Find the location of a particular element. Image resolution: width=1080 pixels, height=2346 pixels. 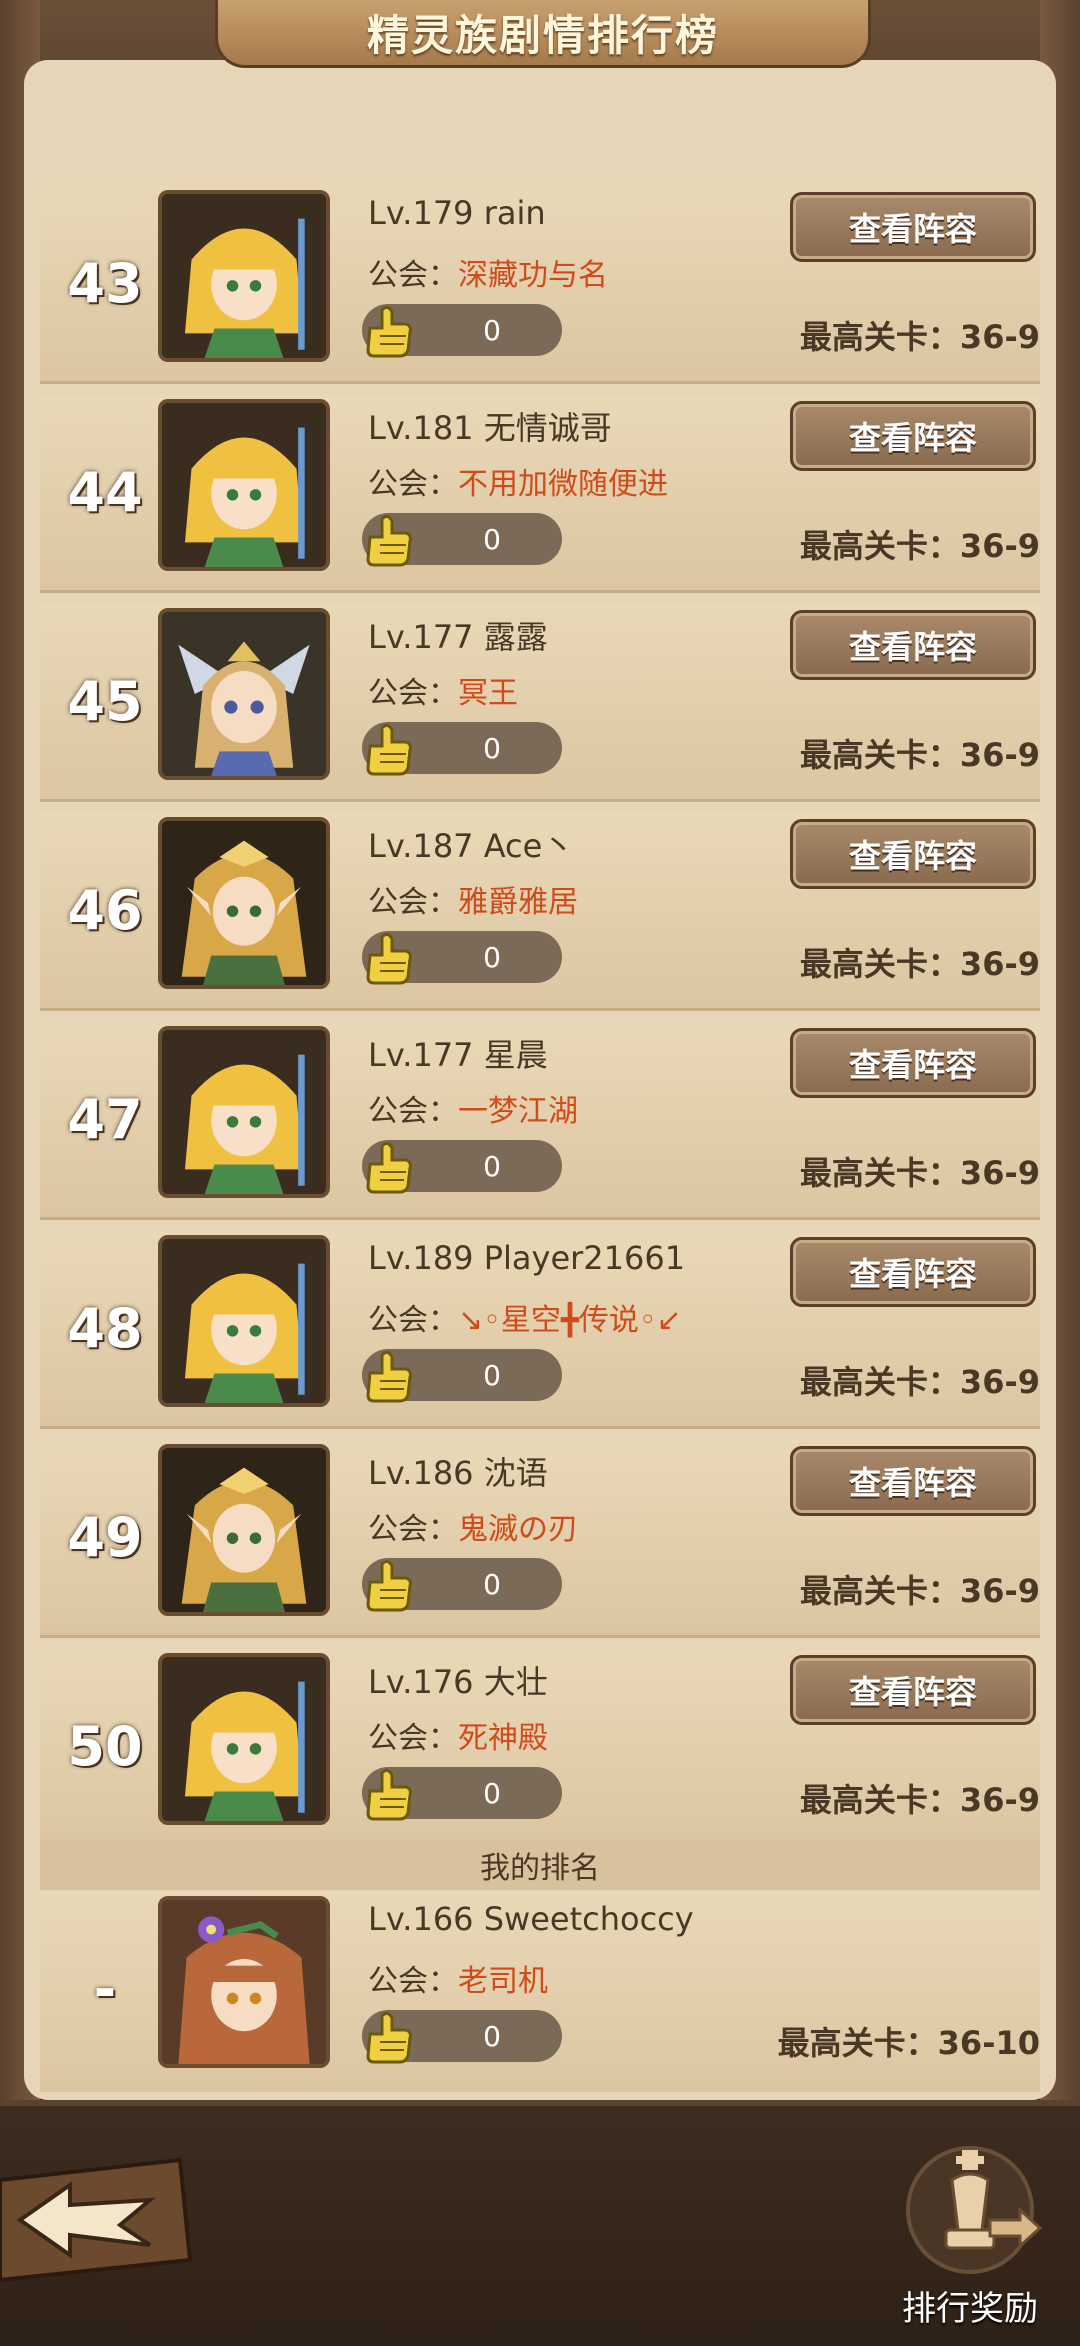

guild-info: 公会：深藏功与名 is located at coordinates (488, 272).